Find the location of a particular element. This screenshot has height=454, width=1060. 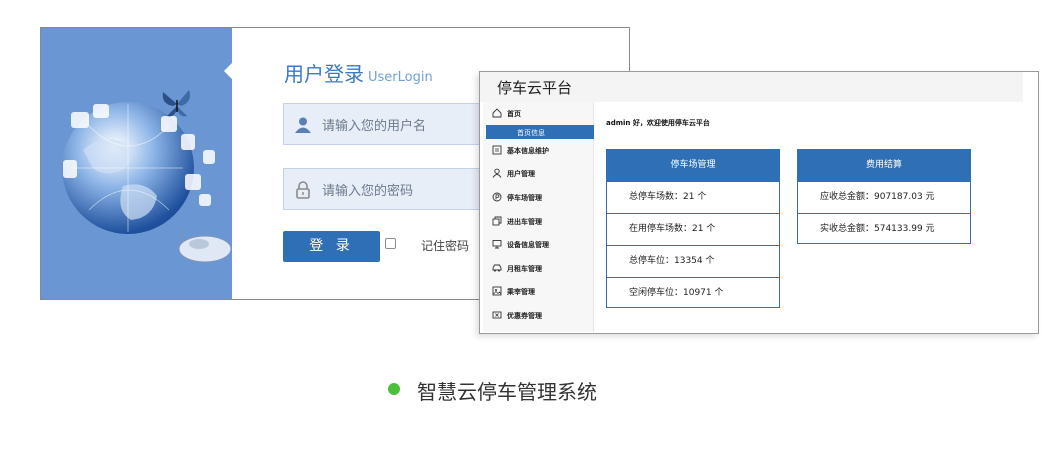

copy-icon is located at coordinates (497, 221).